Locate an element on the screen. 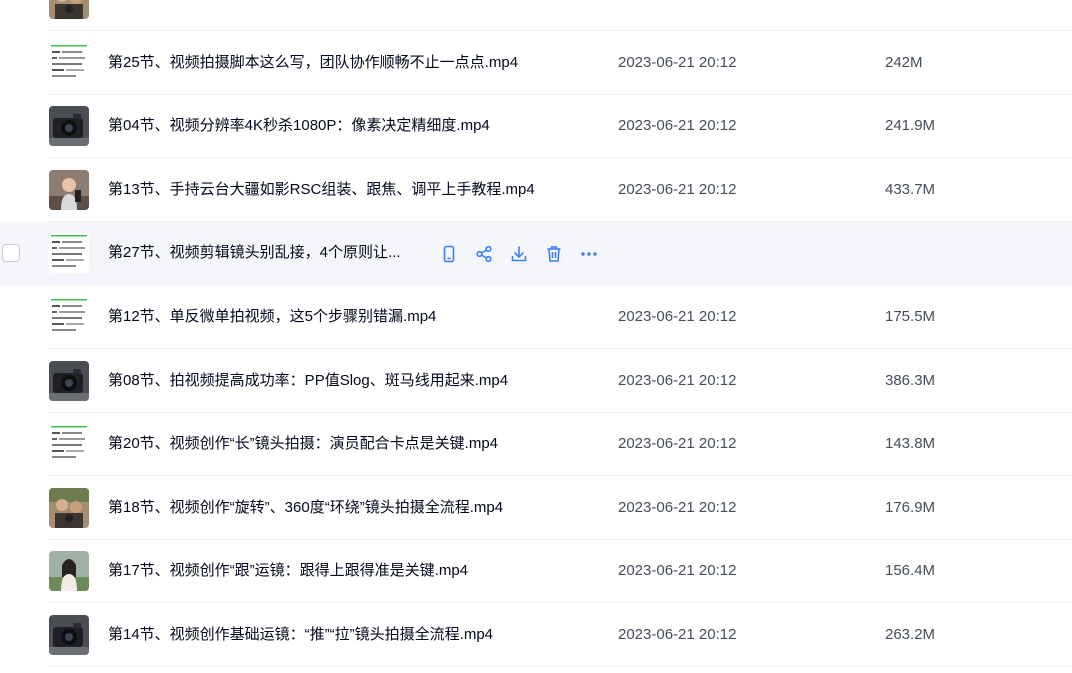 This screenshot has height=673, width=1072. phone-button is located at coordinates (449, 254).